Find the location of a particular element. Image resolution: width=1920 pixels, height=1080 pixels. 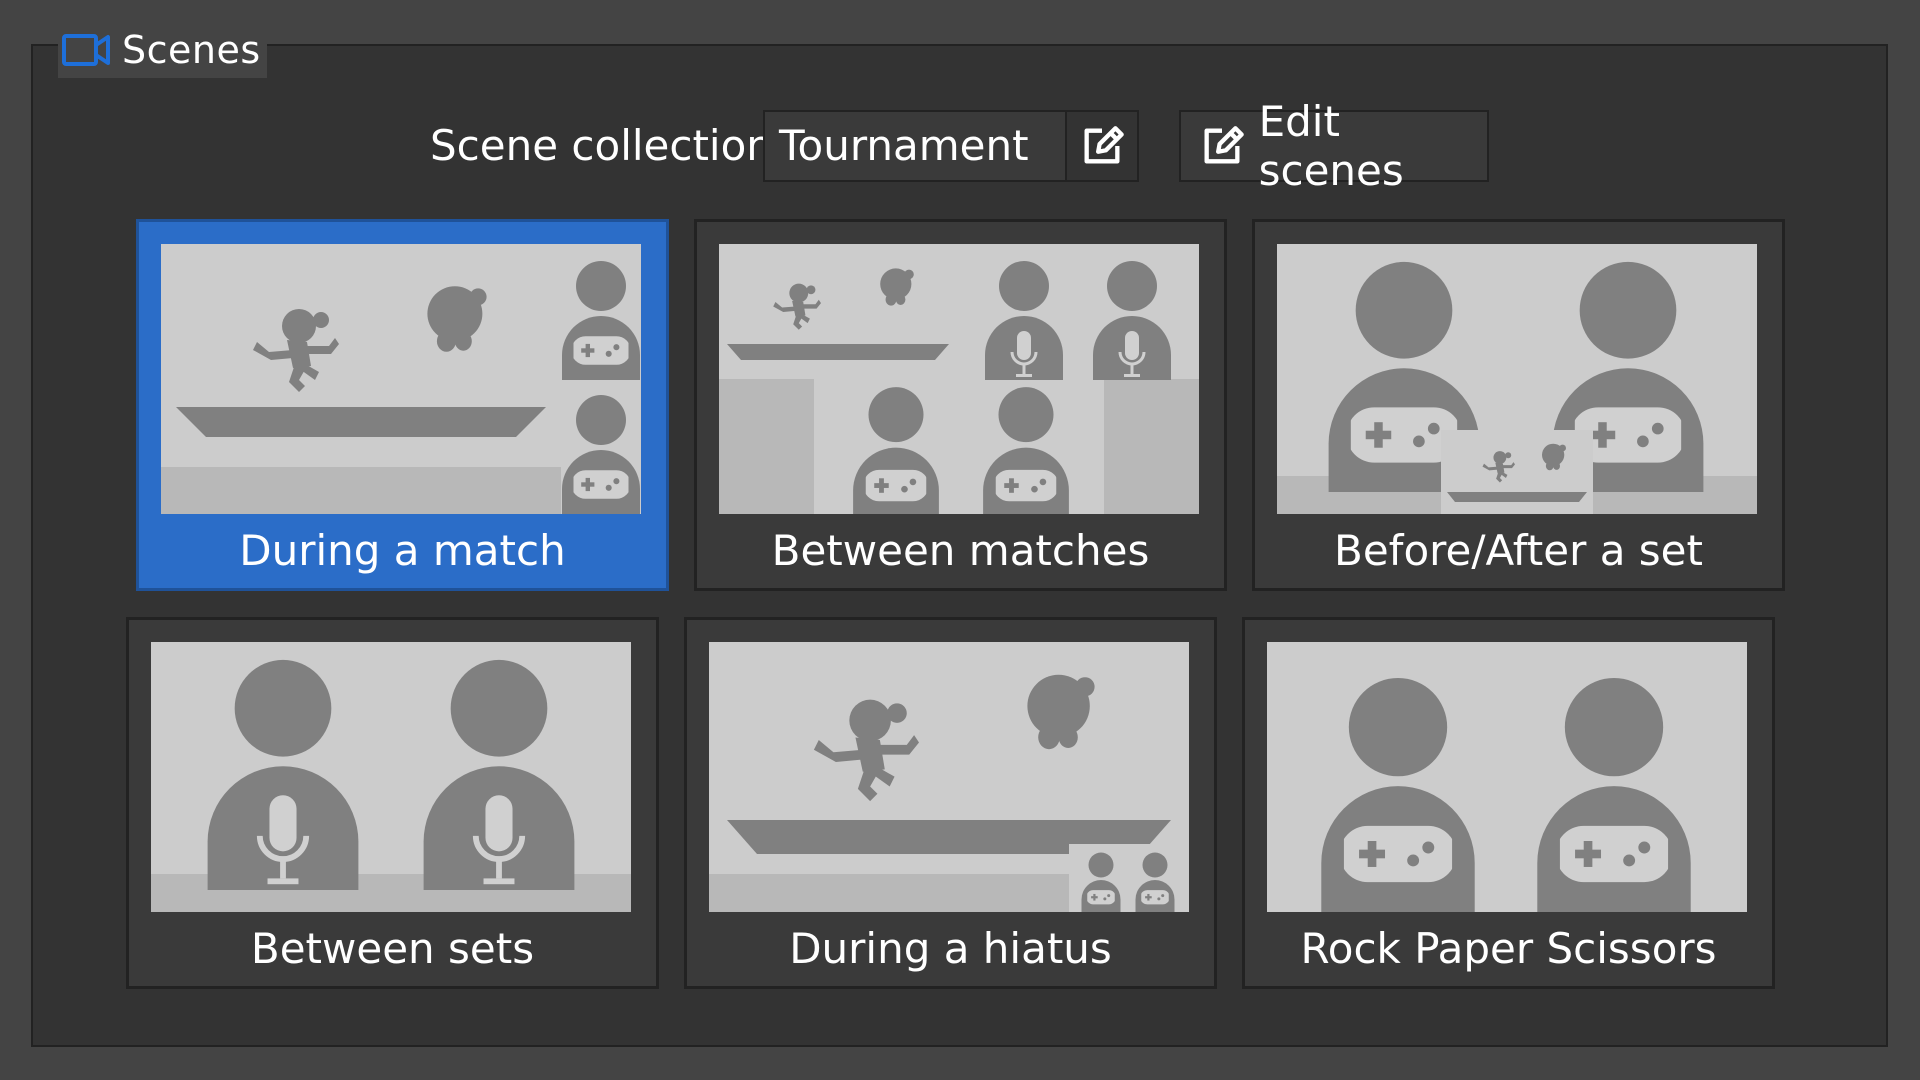

scene-collection-value: Tournament is located at coordinates (915, 146).